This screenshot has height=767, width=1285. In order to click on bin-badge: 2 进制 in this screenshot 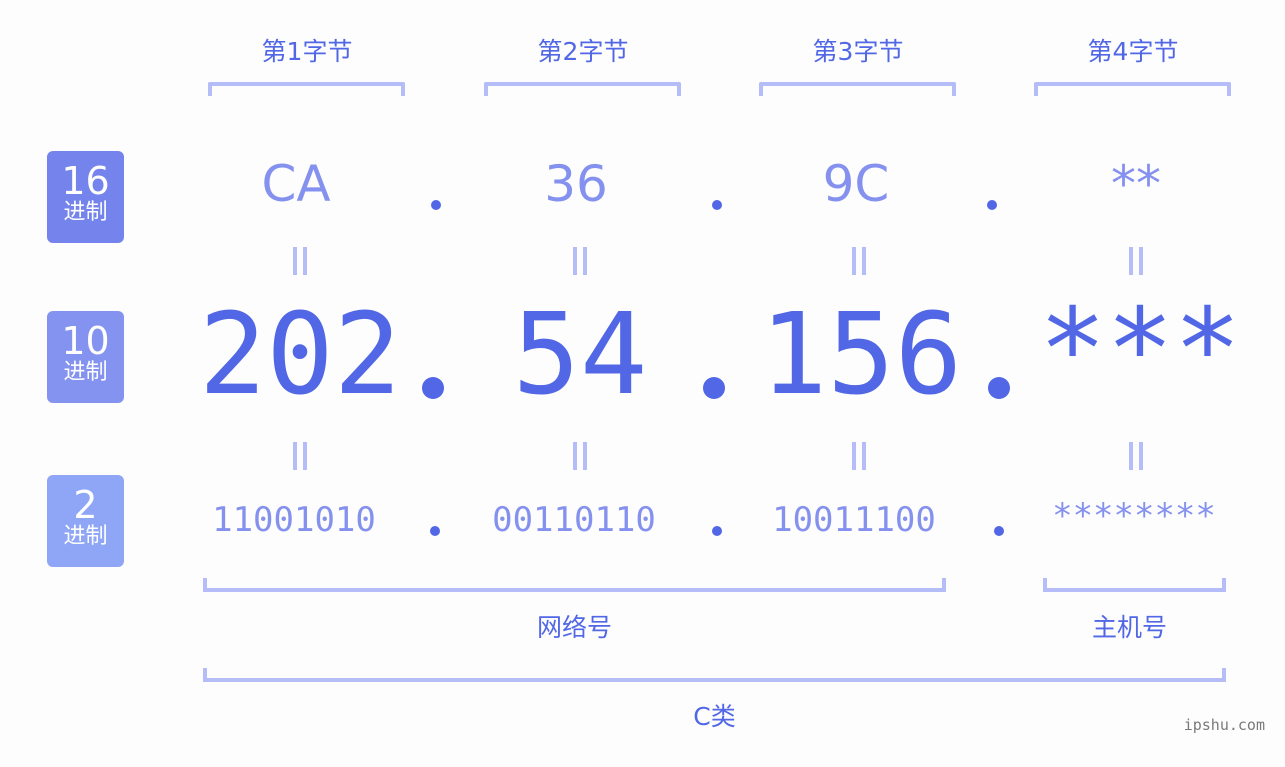, I will do `click(85, 521)`.